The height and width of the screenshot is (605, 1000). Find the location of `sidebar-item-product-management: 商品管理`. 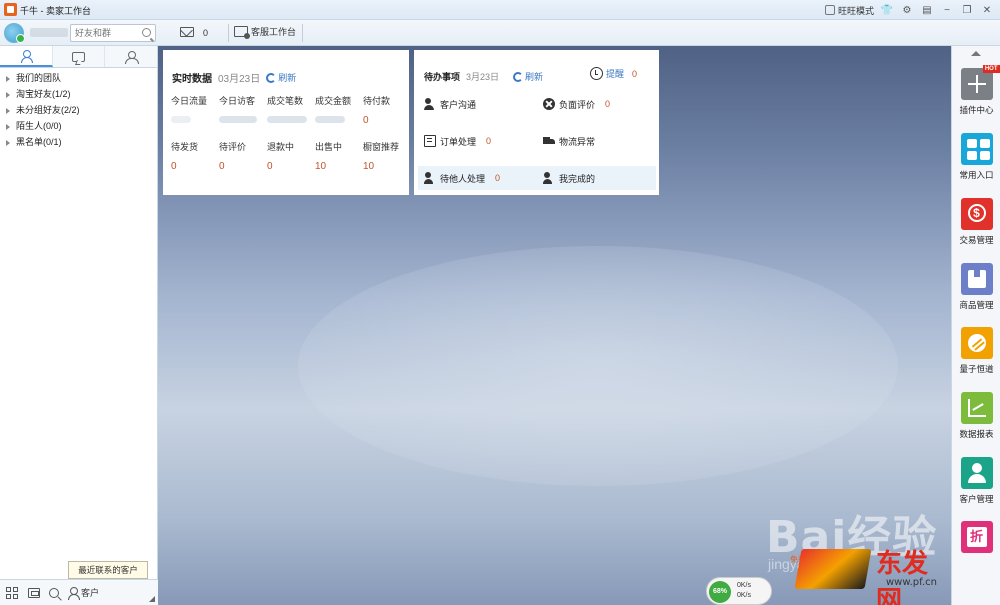

sidebar-item-product-management: 商品管理 is located at coordinates (976, 293).